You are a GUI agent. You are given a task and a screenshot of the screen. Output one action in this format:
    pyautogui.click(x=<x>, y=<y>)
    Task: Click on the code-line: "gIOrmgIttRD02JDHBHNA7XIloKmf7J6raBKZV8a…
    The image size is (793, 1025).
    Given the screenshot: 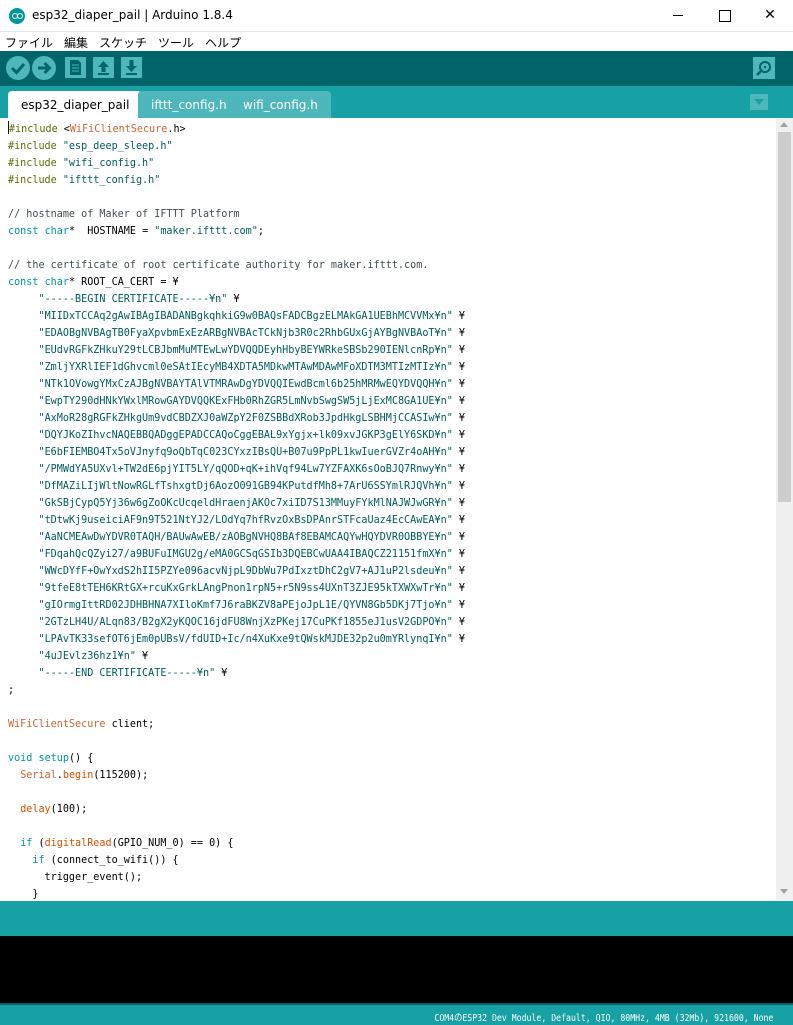 What is the action you would take?
    pyautogui.click(x=236, y=604)
    